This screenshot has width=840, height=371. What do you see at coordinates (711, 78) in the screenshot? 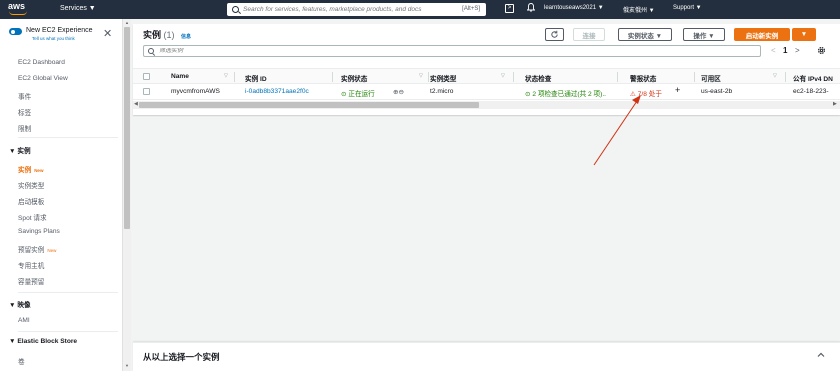
I see `column-header-az: 可用区` at bounding box center [711, 78].